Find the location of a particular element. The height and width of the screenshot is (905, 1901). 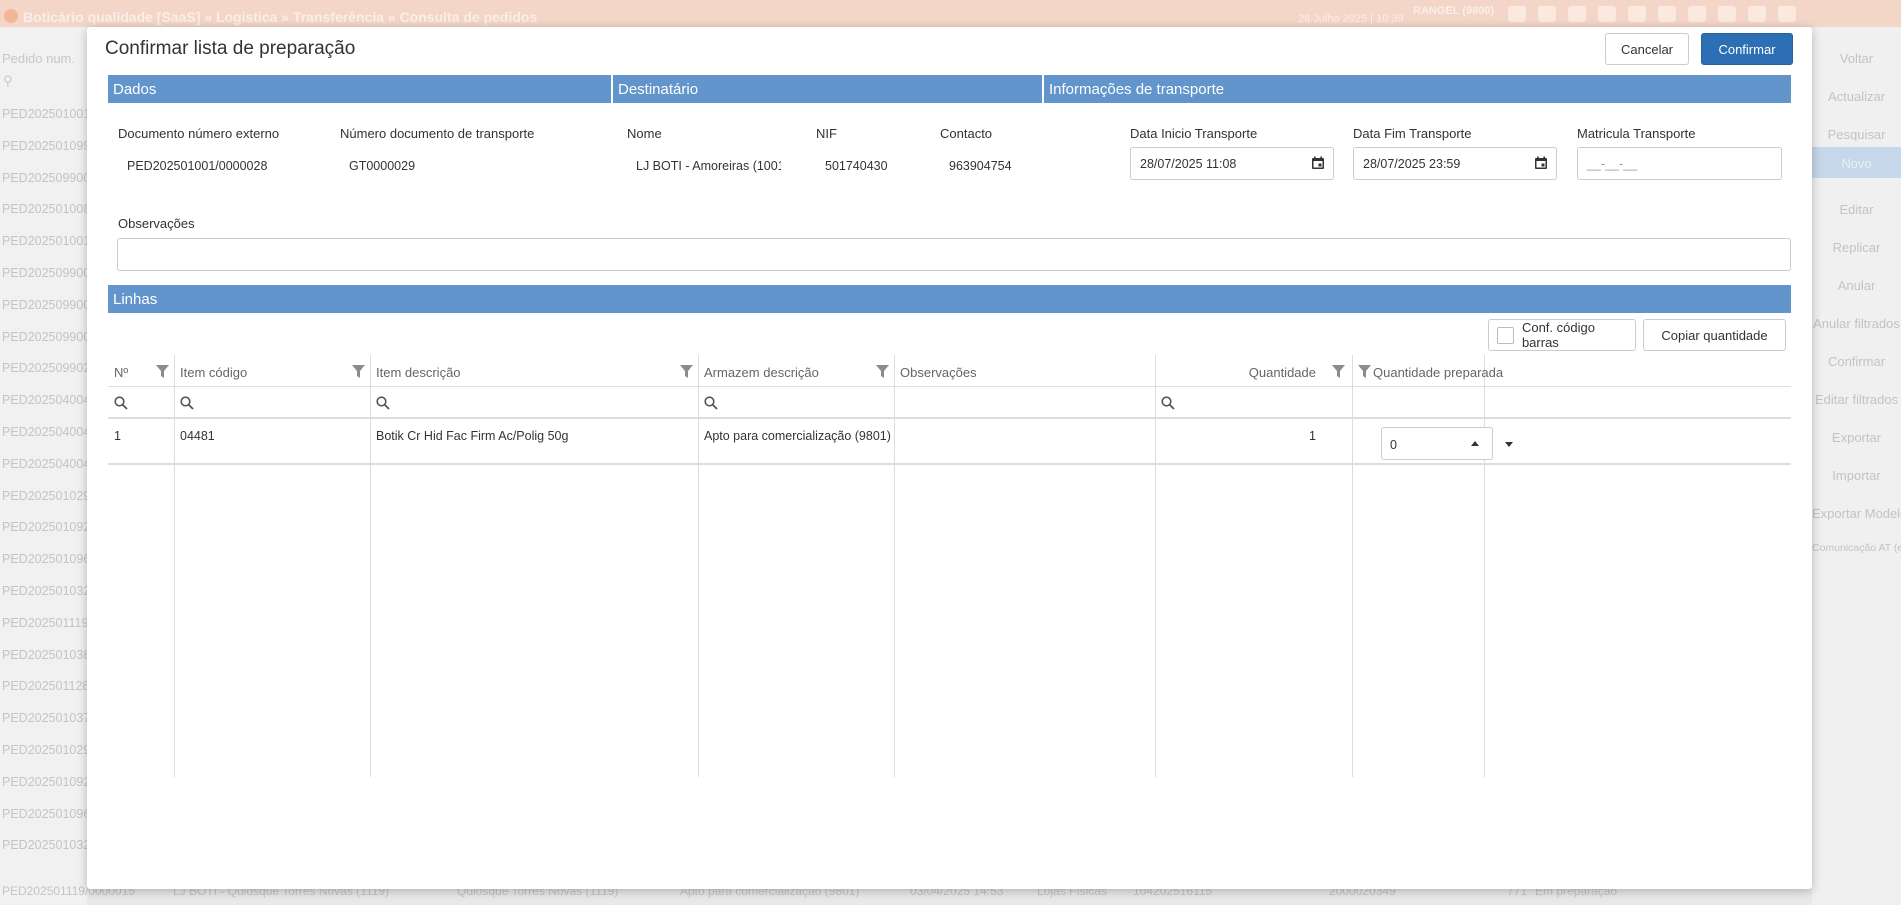

menu-item: Importar is located at coordinates (1856, 475).